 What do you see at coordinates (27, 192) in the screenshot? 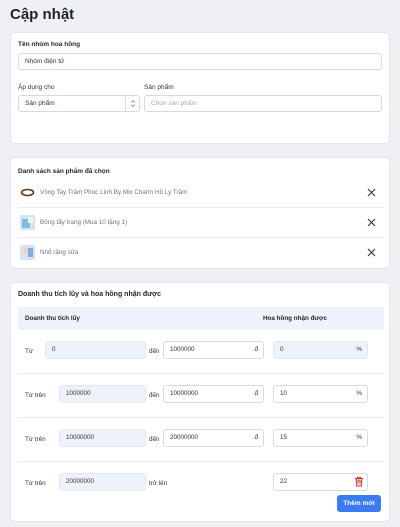
I see `bracelet-thumbnail` at bounding box center [27, 192].